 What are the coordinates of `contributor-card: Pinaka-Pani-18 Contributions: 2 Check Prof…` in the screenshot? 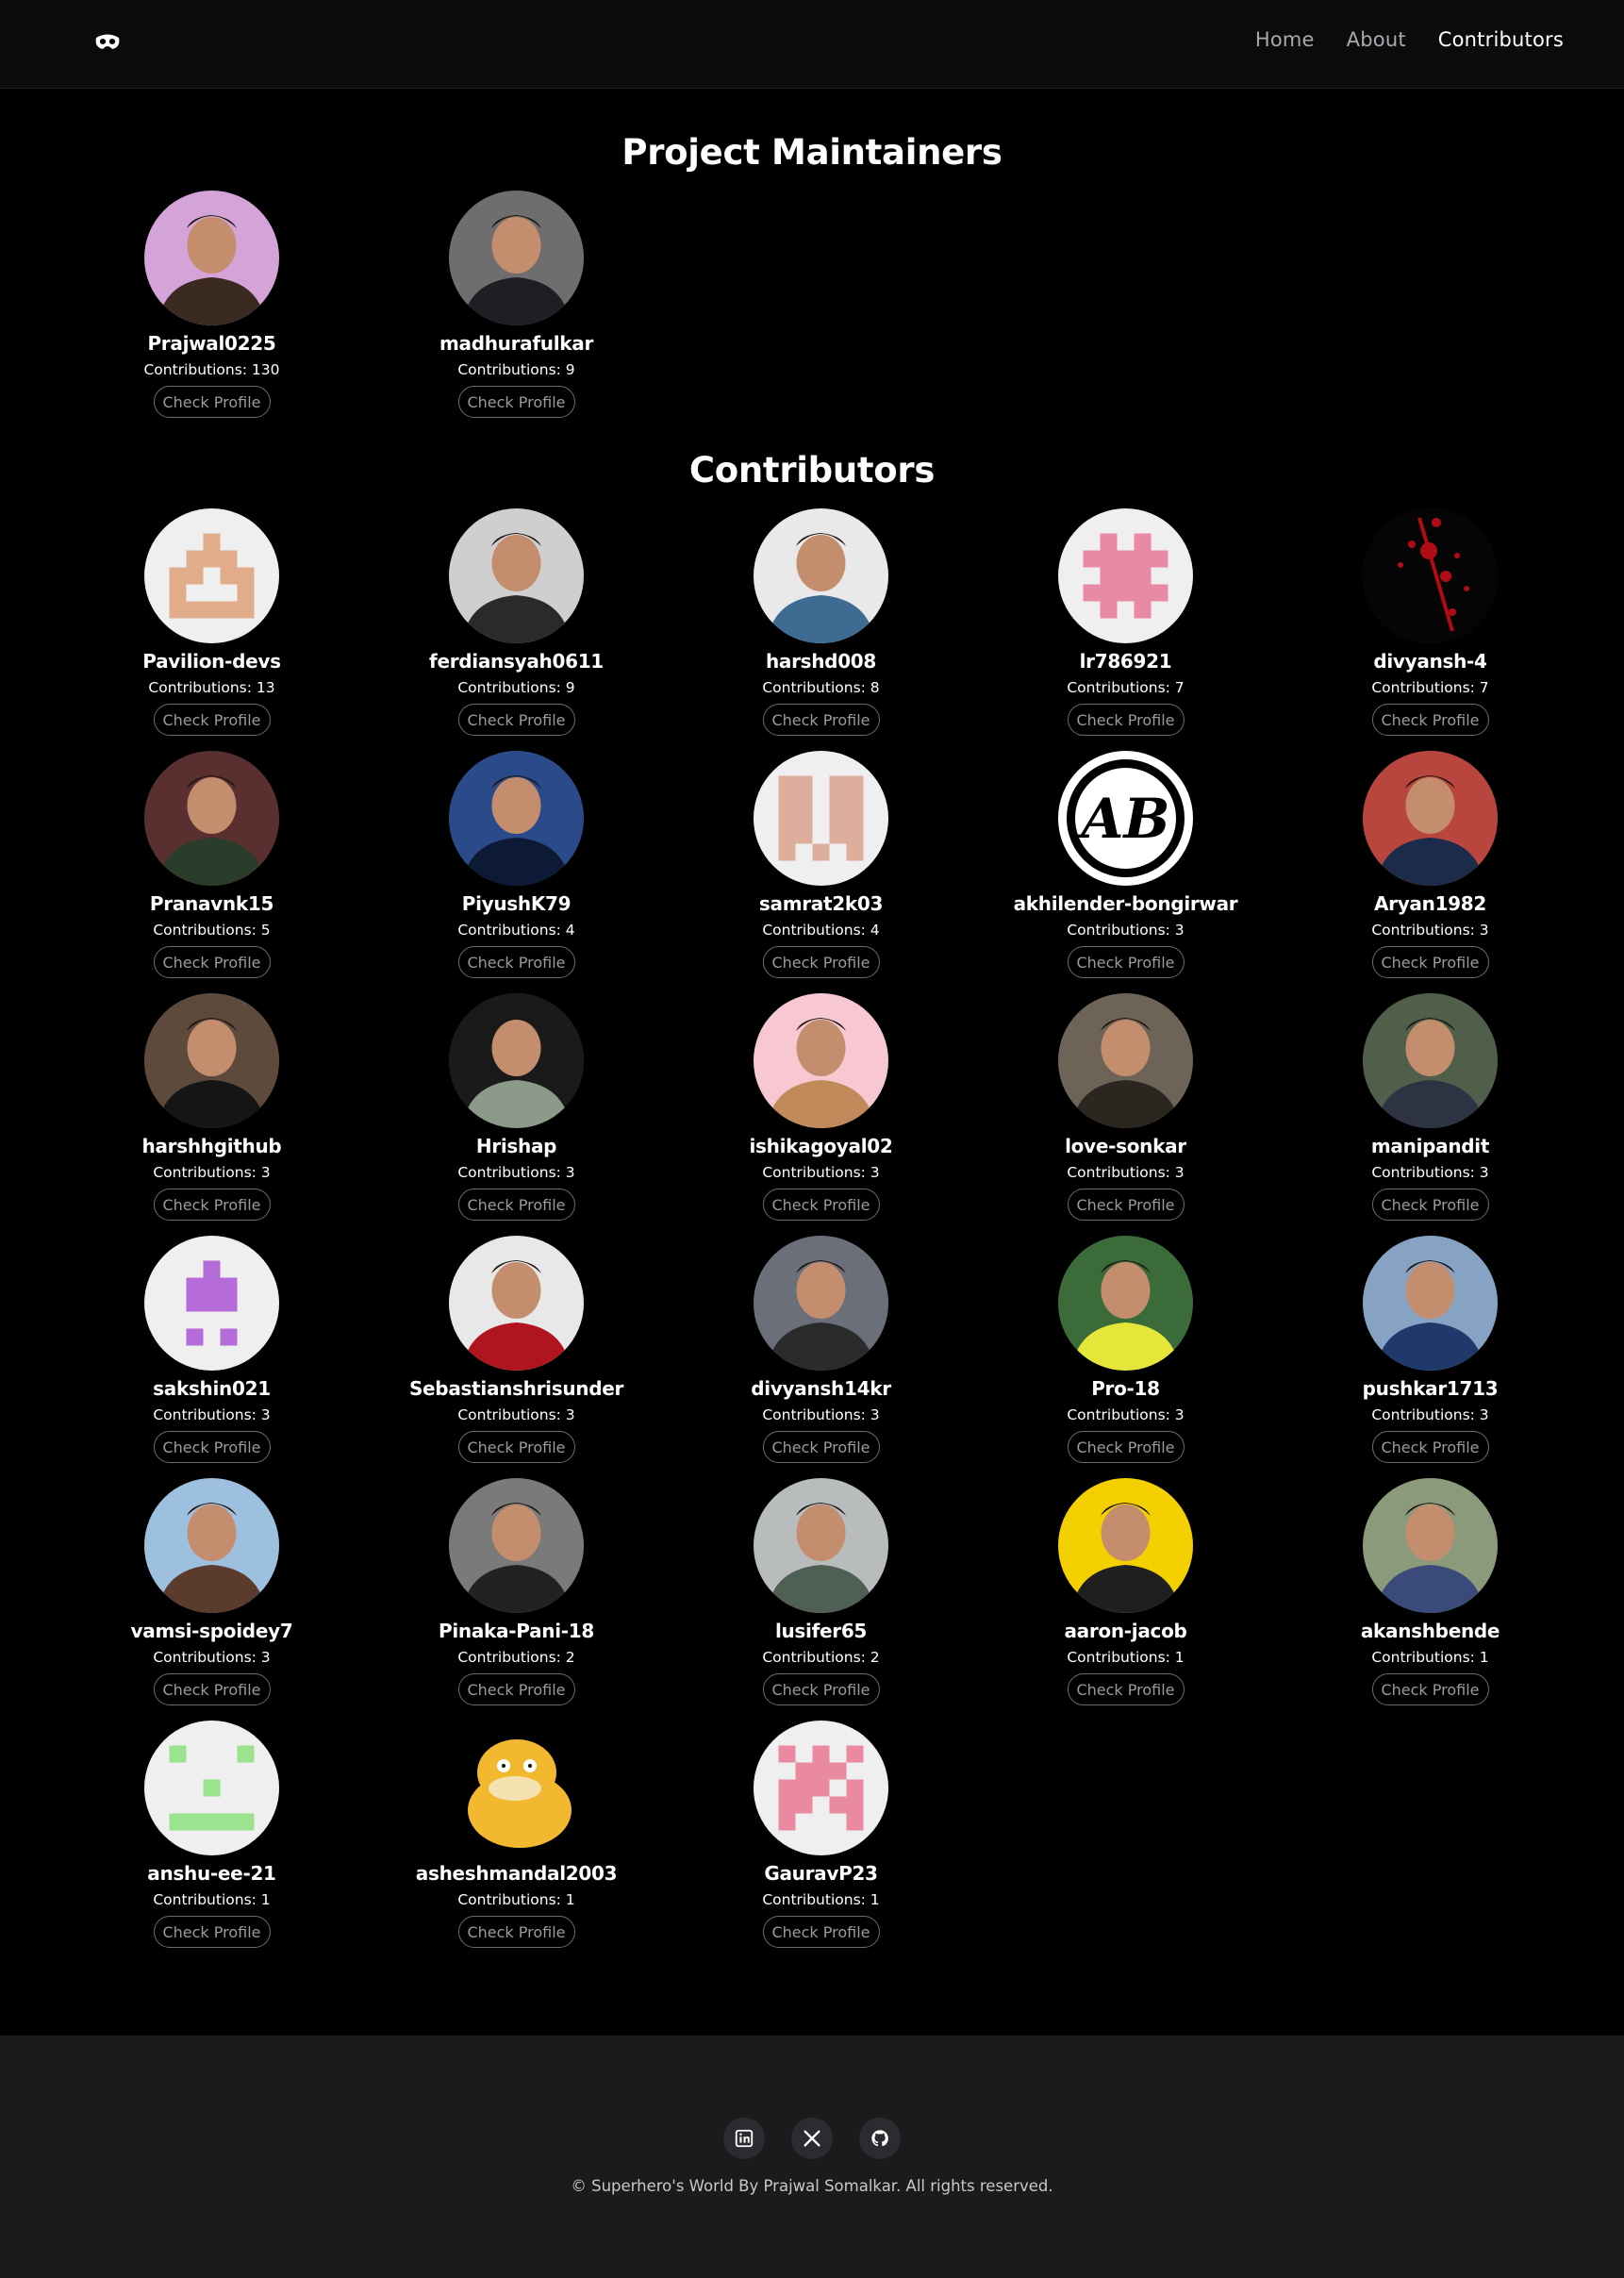 It's located at (516, 1596).